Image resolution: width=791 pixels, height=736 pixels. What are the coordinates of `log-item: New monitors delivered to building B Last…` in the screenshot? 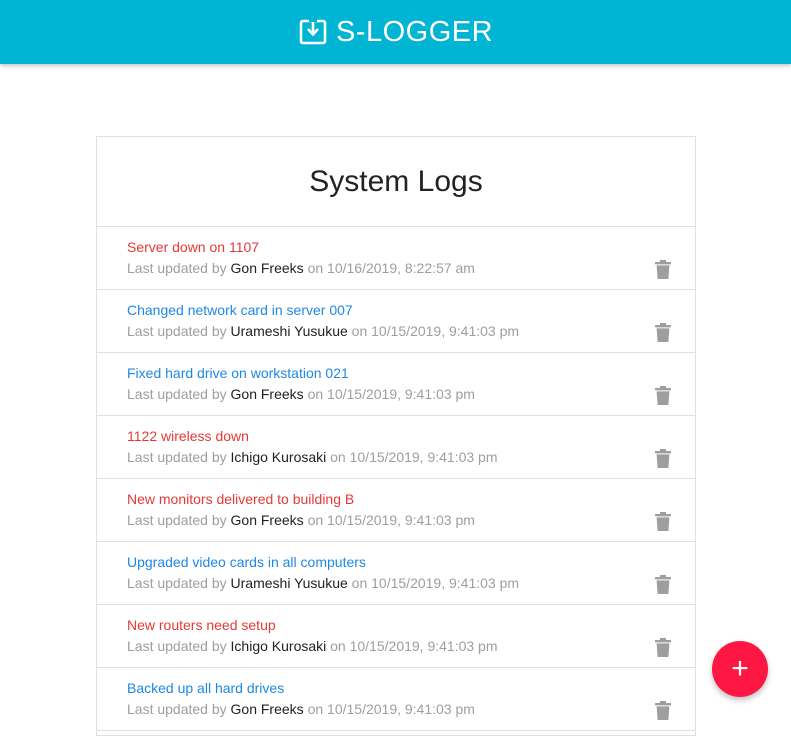 It's located at (396, 510).